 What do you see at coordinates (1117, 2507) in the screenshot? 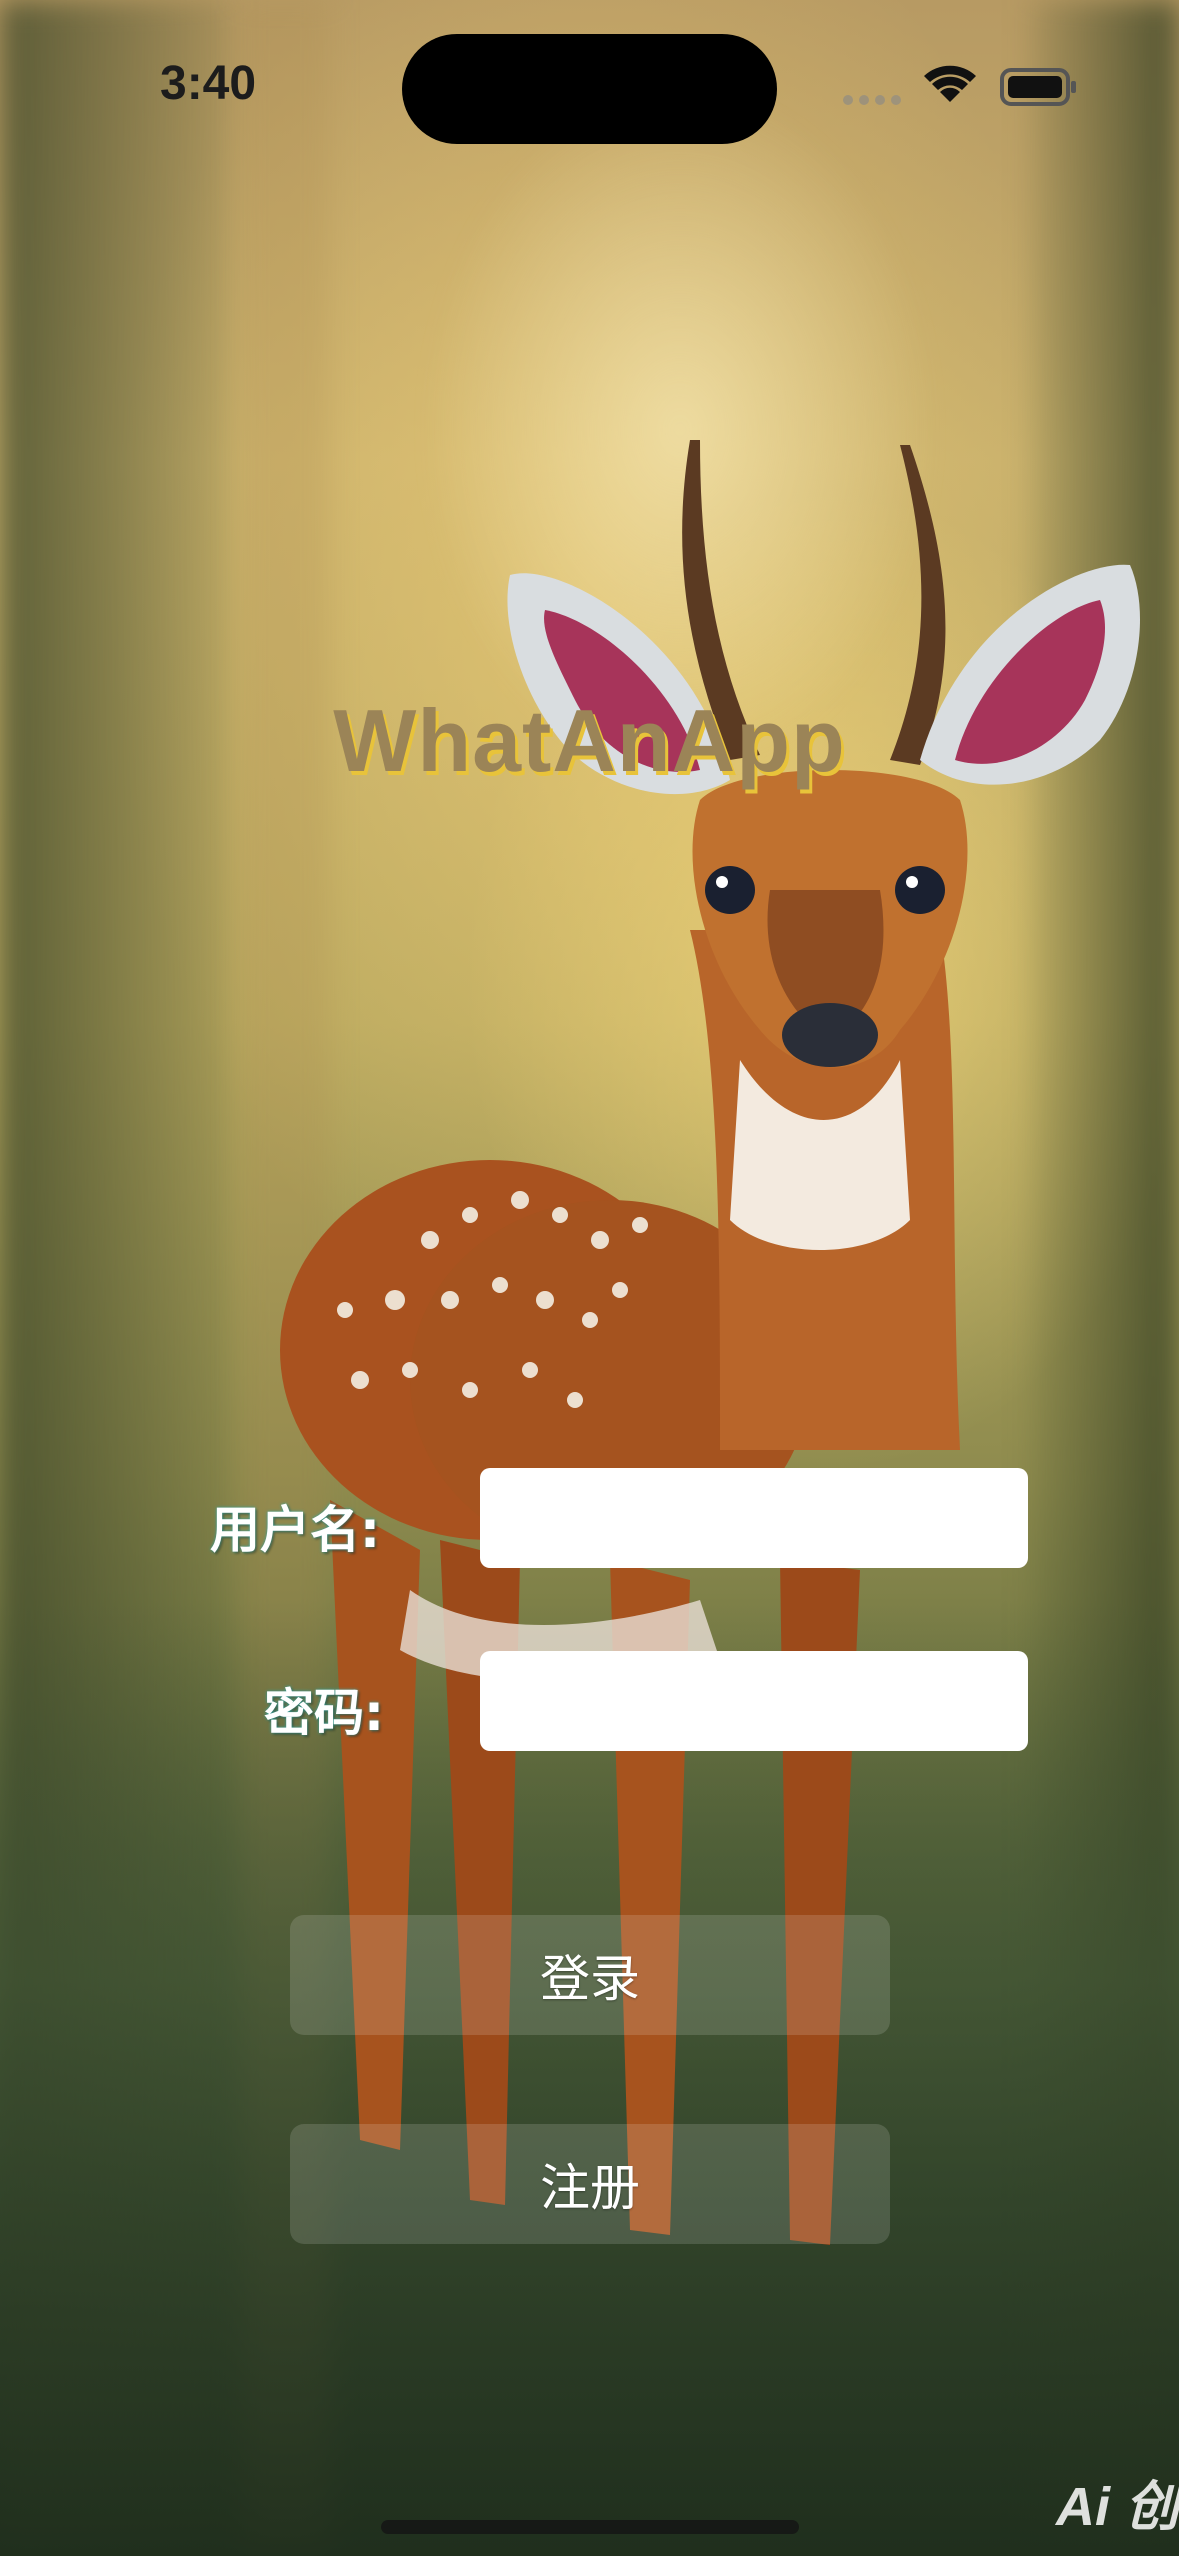
I see `ai-watermark: Ai 创` at bounding box center [1117, 2507].